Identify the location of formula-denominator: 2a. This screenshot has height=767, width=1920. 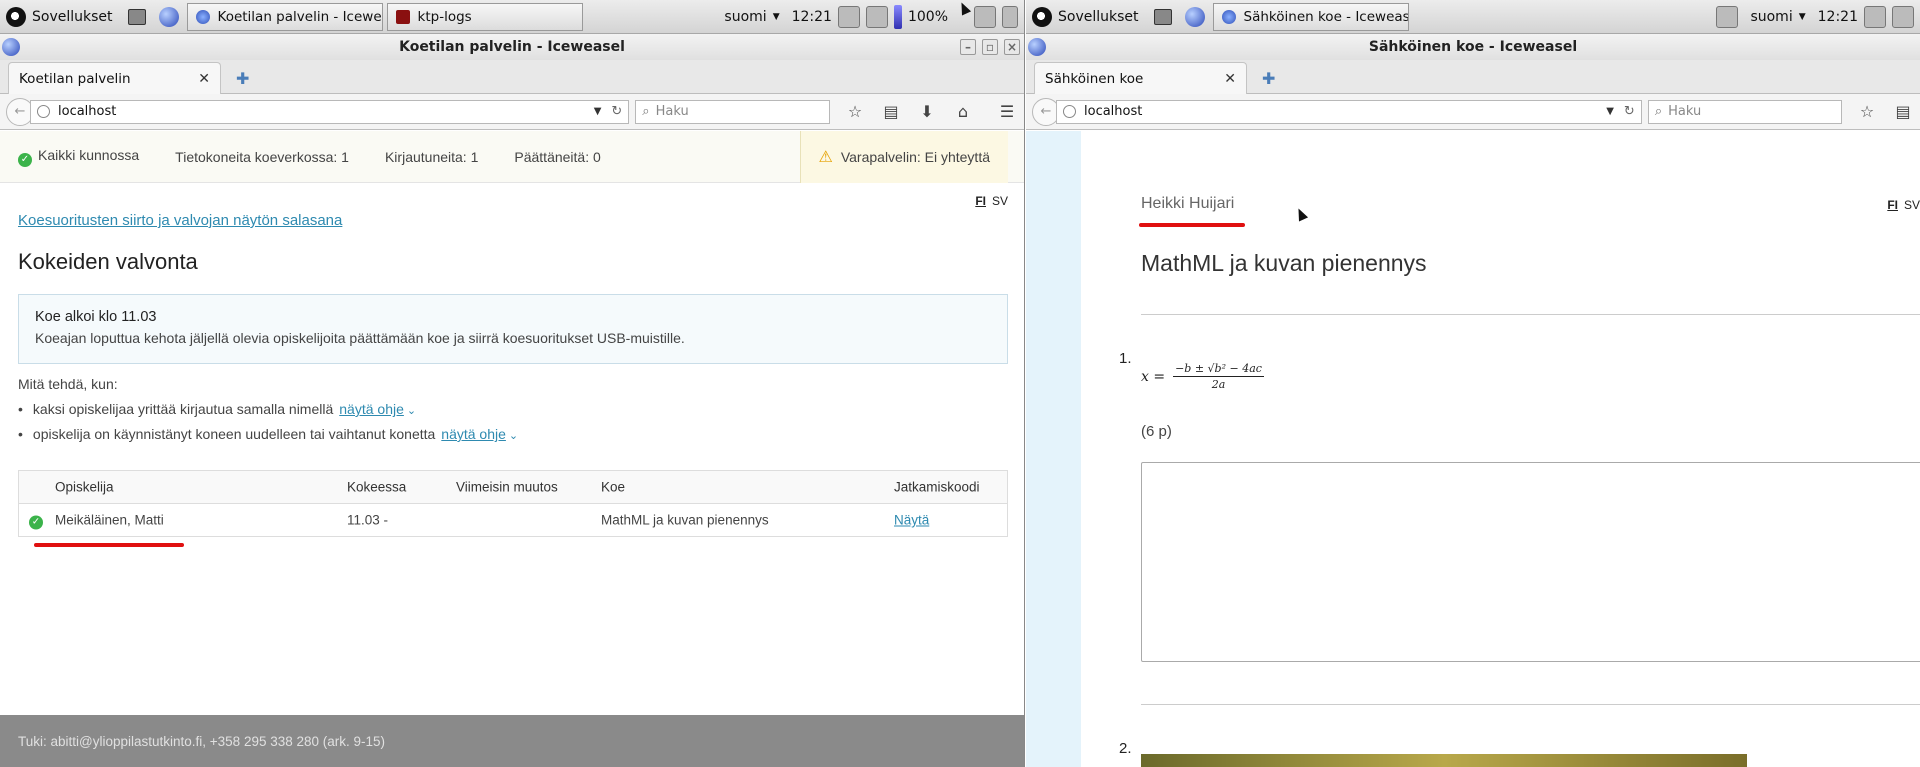
(1218, 384).